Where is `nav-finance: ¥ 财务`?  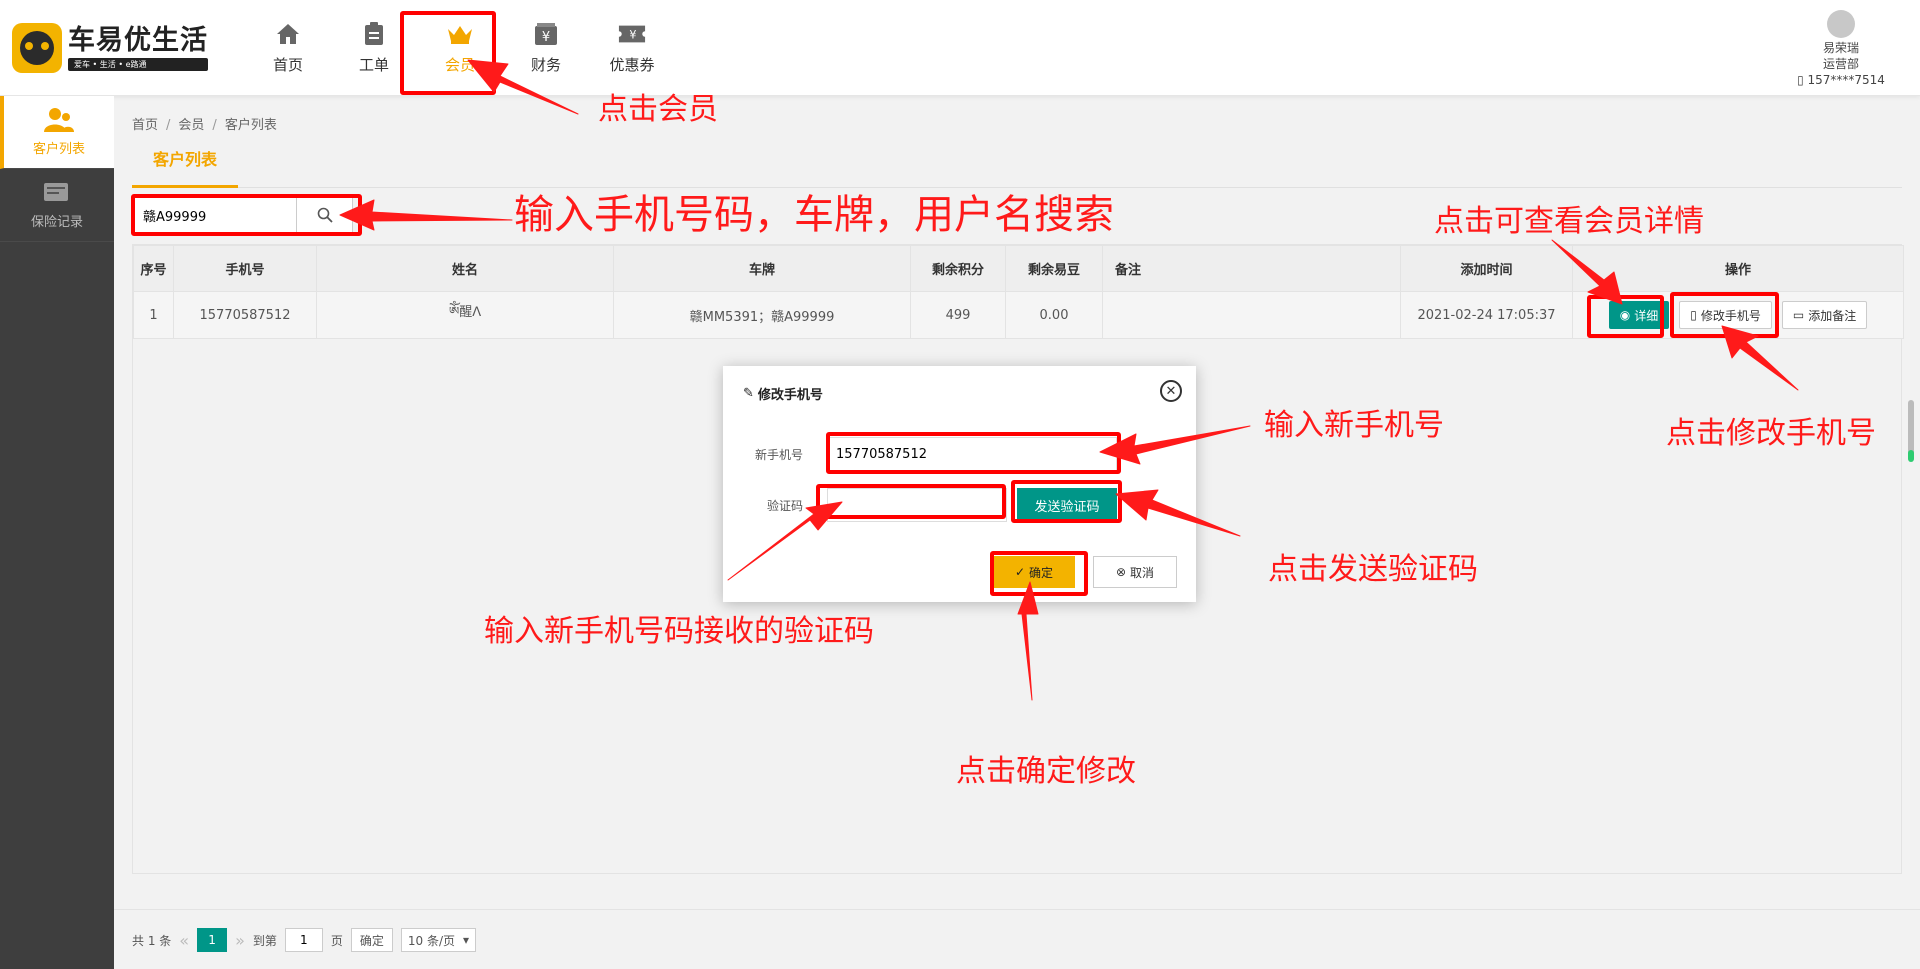
nav-finance: ¥ 财务 is located at coordinates (546, 47).